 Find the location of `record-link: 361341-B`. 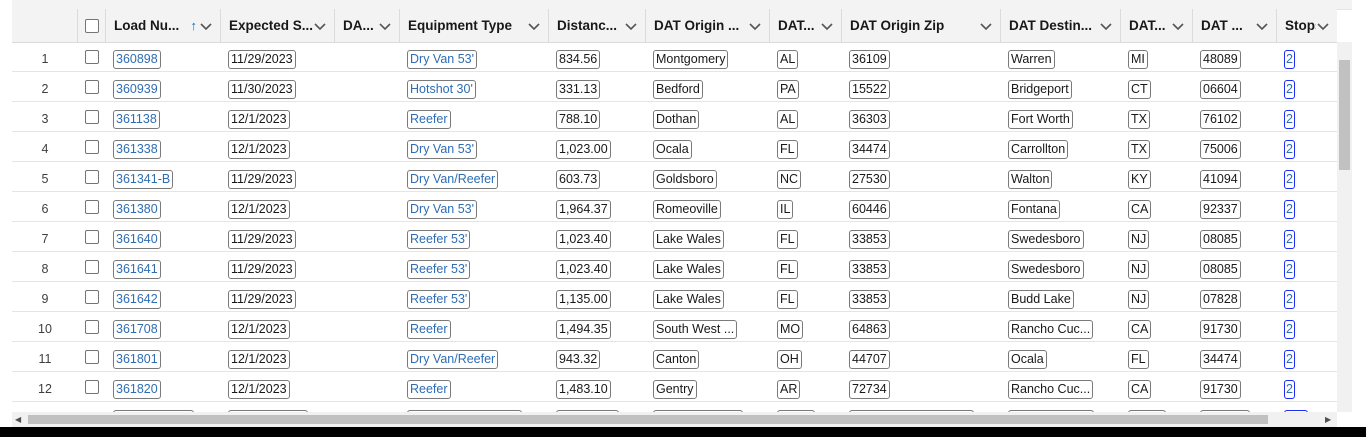

record-link: 361341-B is located at coordinates (143, 179).